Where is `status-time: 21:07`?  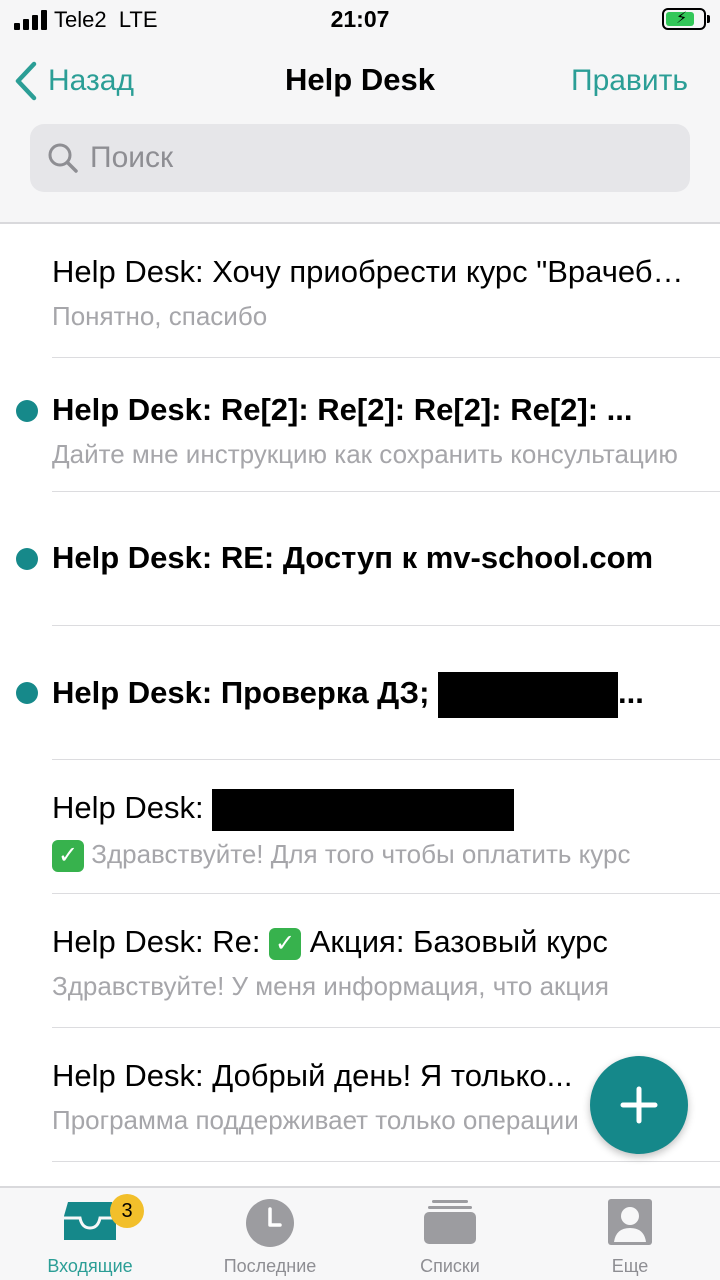 status-time: 21:07 is located at coordinates (360, 19).